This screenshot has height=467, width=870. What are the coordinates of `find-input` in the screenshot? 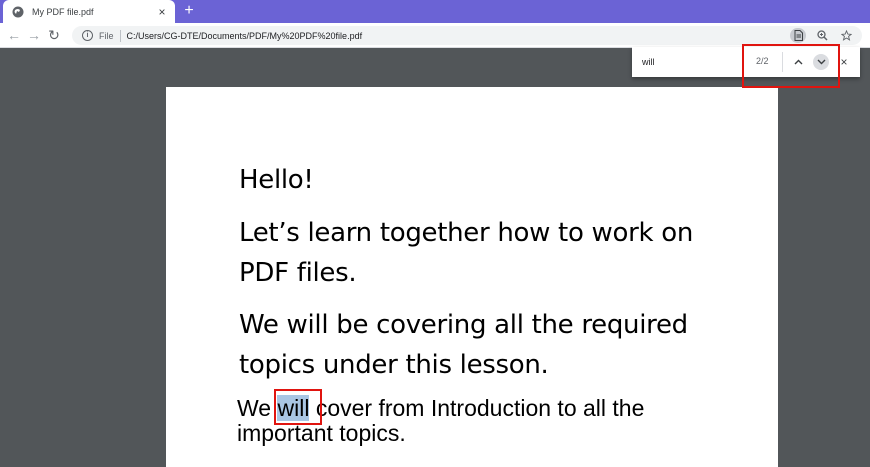 It's located at (696, 62).